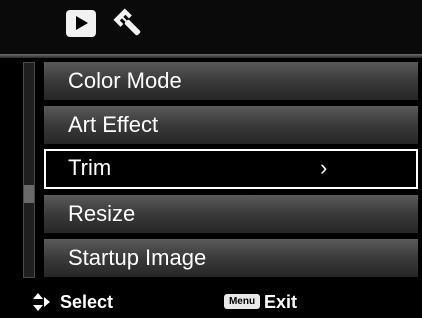  I want to click on tab-separator, so click(211, 56).